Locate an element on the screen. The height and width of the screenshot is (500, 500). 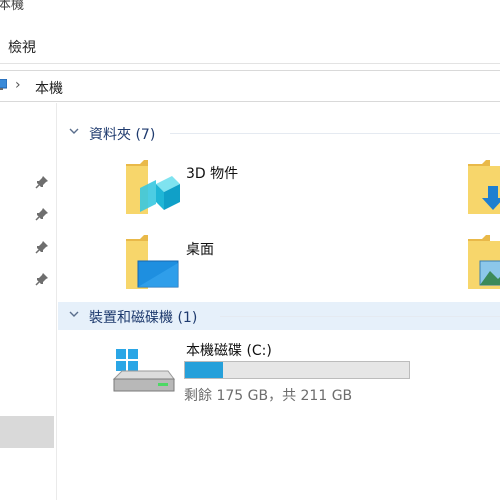
folder-desktop is located at coordinates (151, 264).